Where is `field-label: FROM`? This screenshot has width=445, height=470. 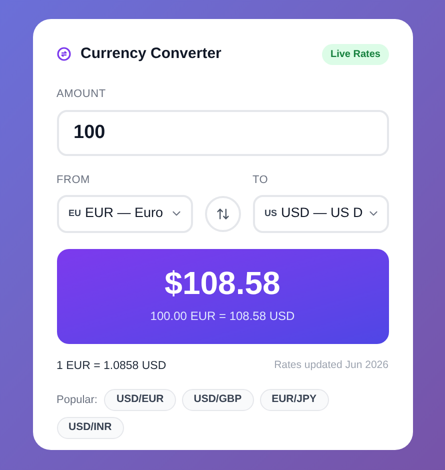 field-label: FROM is located at coordinates (73, 180).